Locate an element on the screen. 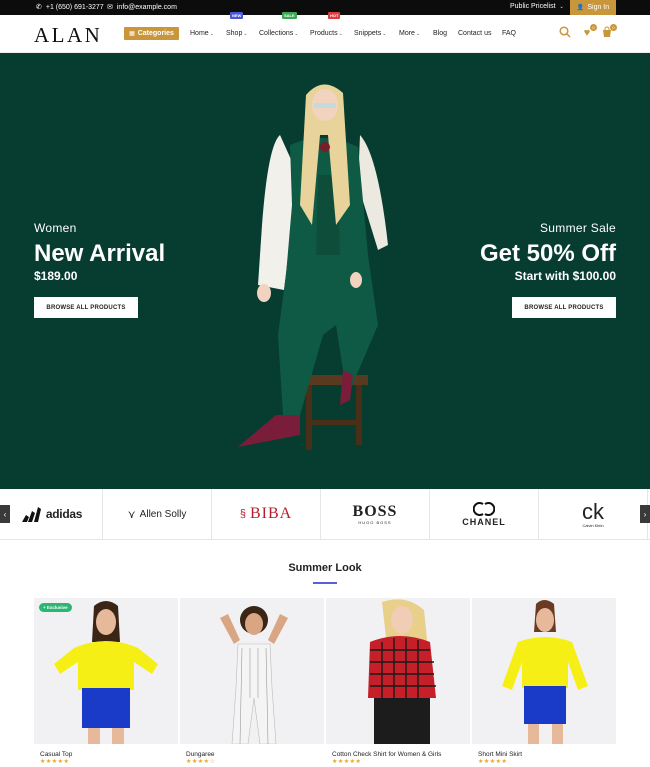  phone-contact: ✆ +1 (650) 691-3277 is located at coordinates (70, 7).